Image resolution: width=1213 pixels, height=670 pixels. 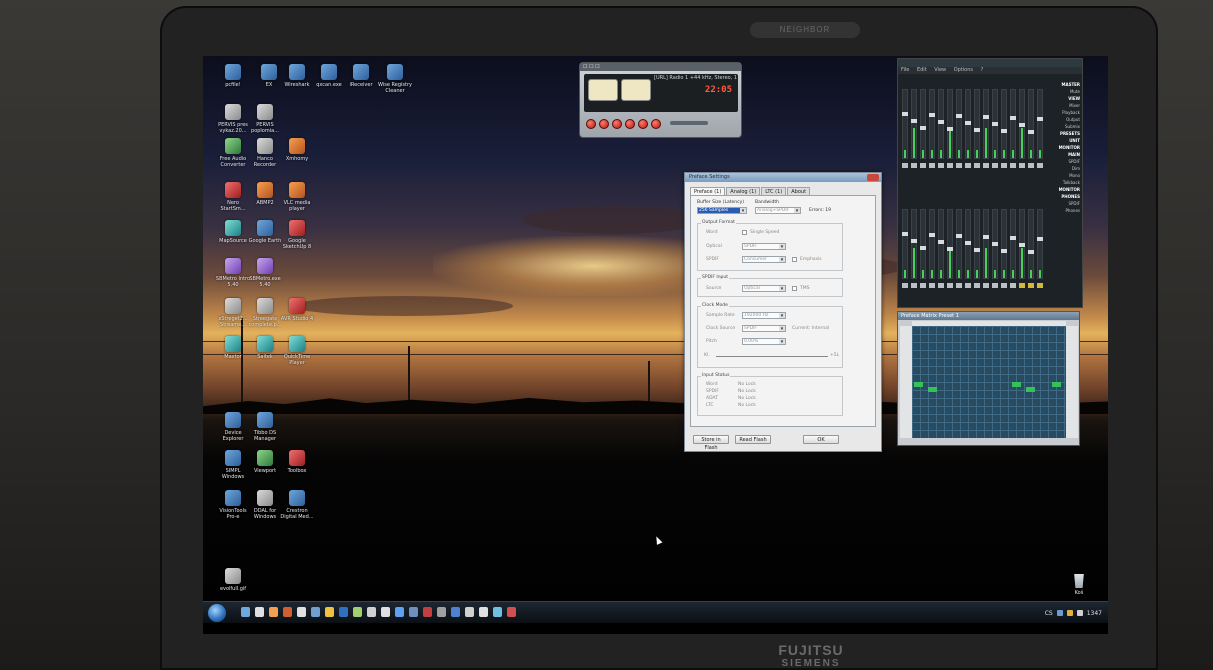 I want to click on network-icon, so click(x=1059, y=613).